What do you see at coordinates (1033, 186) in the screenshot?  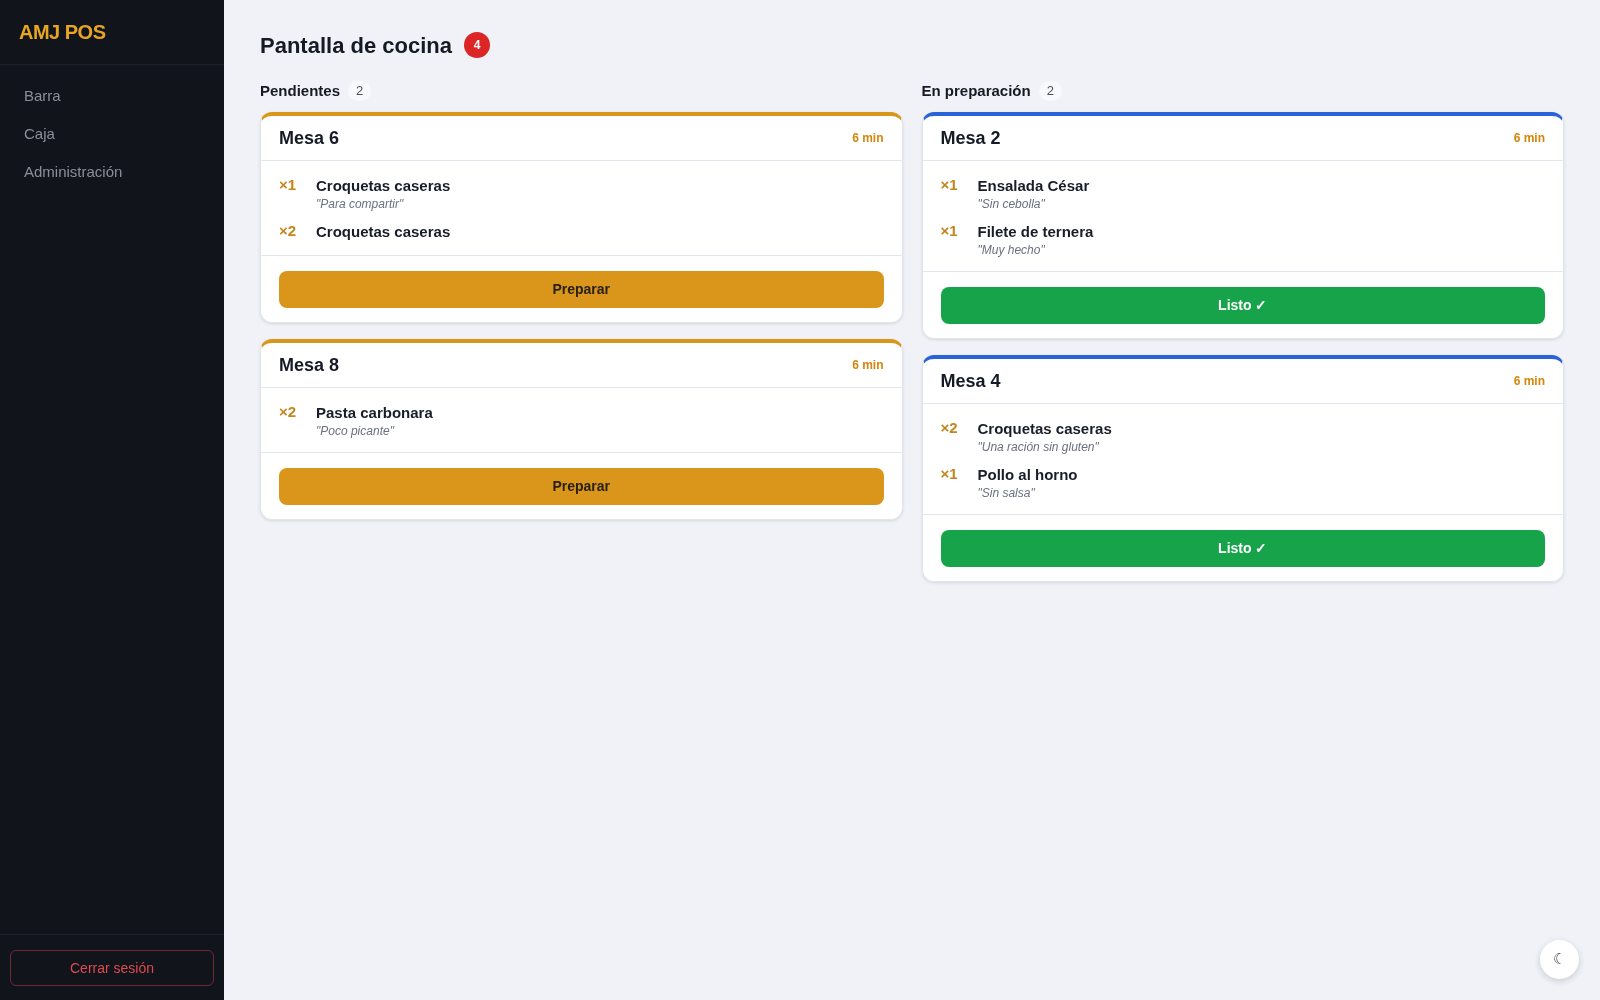 I see `item-name: Ensalada César` at bounding box center [1033, 186].